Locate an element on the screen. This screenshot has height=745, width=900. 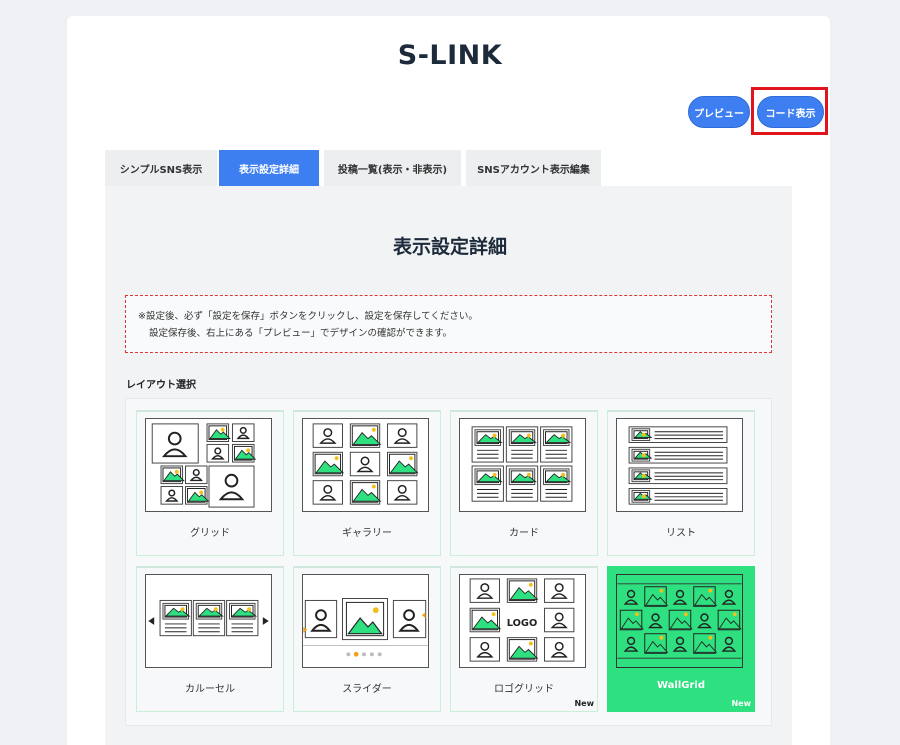
layout-select-label: レイアウト選択 is located at coordinates (161, 385).